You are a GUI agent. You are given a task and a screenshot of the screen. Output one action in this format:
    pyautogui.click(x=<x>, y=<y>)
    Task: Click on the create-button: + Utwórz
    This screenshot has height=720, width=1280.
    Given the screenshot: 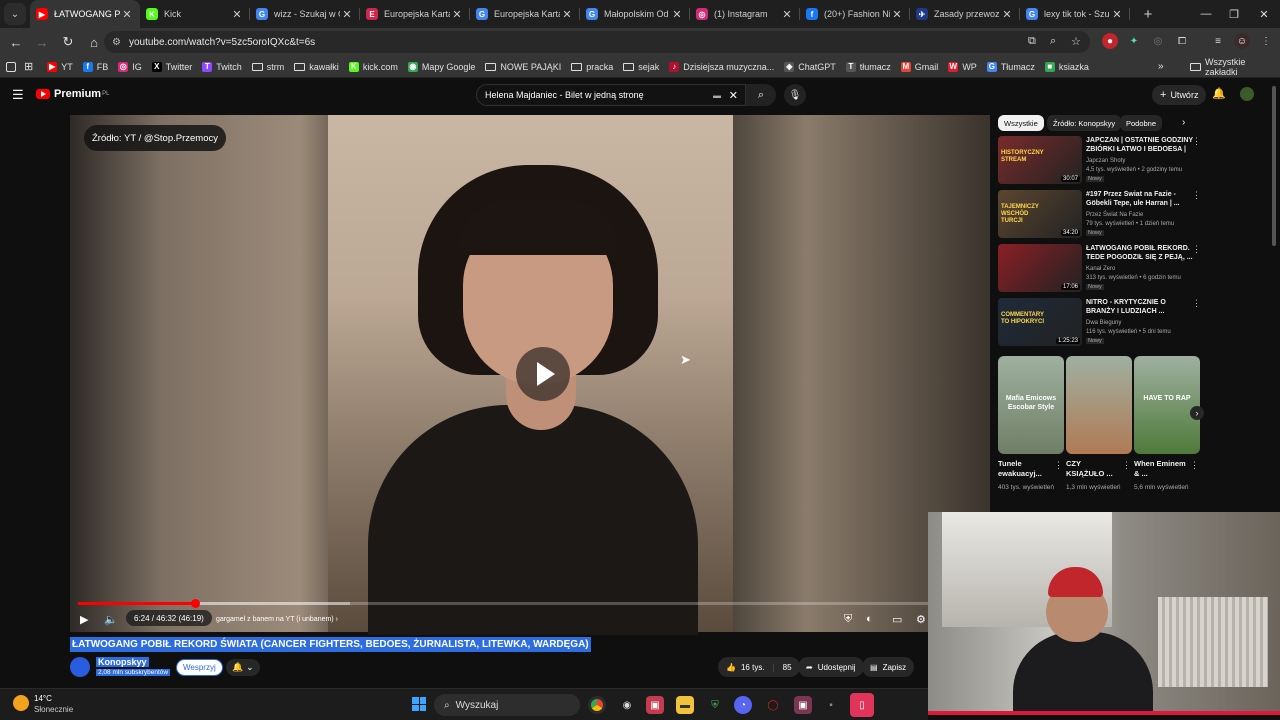 What is the action you would take?
    pyautogui.click(x=1179, y=95)
    